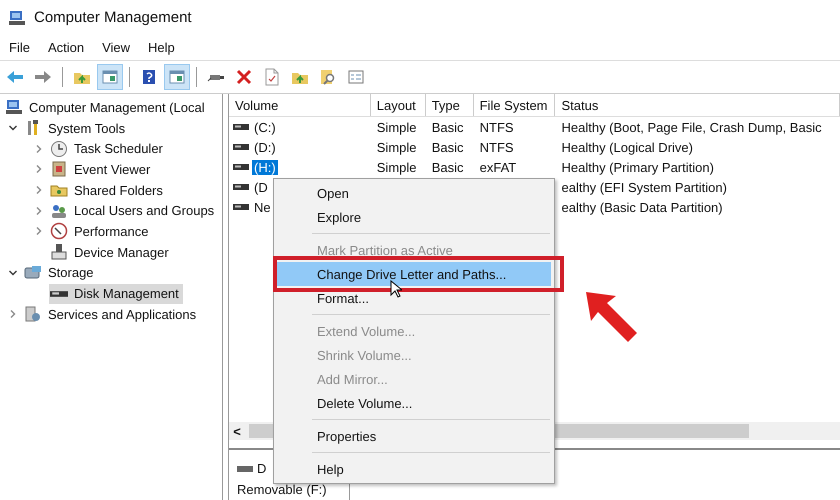  Describe the element at coordinates (691, 127) in the screenshot. I see `table-cell: Healthy (Boot, Page File, Crash Dump, Basic` at that location.